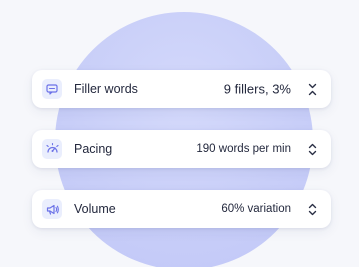  Describe the element at coordinates (181, 149) in the screenshot. I see `metric-card-pacing: Pacing 190 words per min` at that location.